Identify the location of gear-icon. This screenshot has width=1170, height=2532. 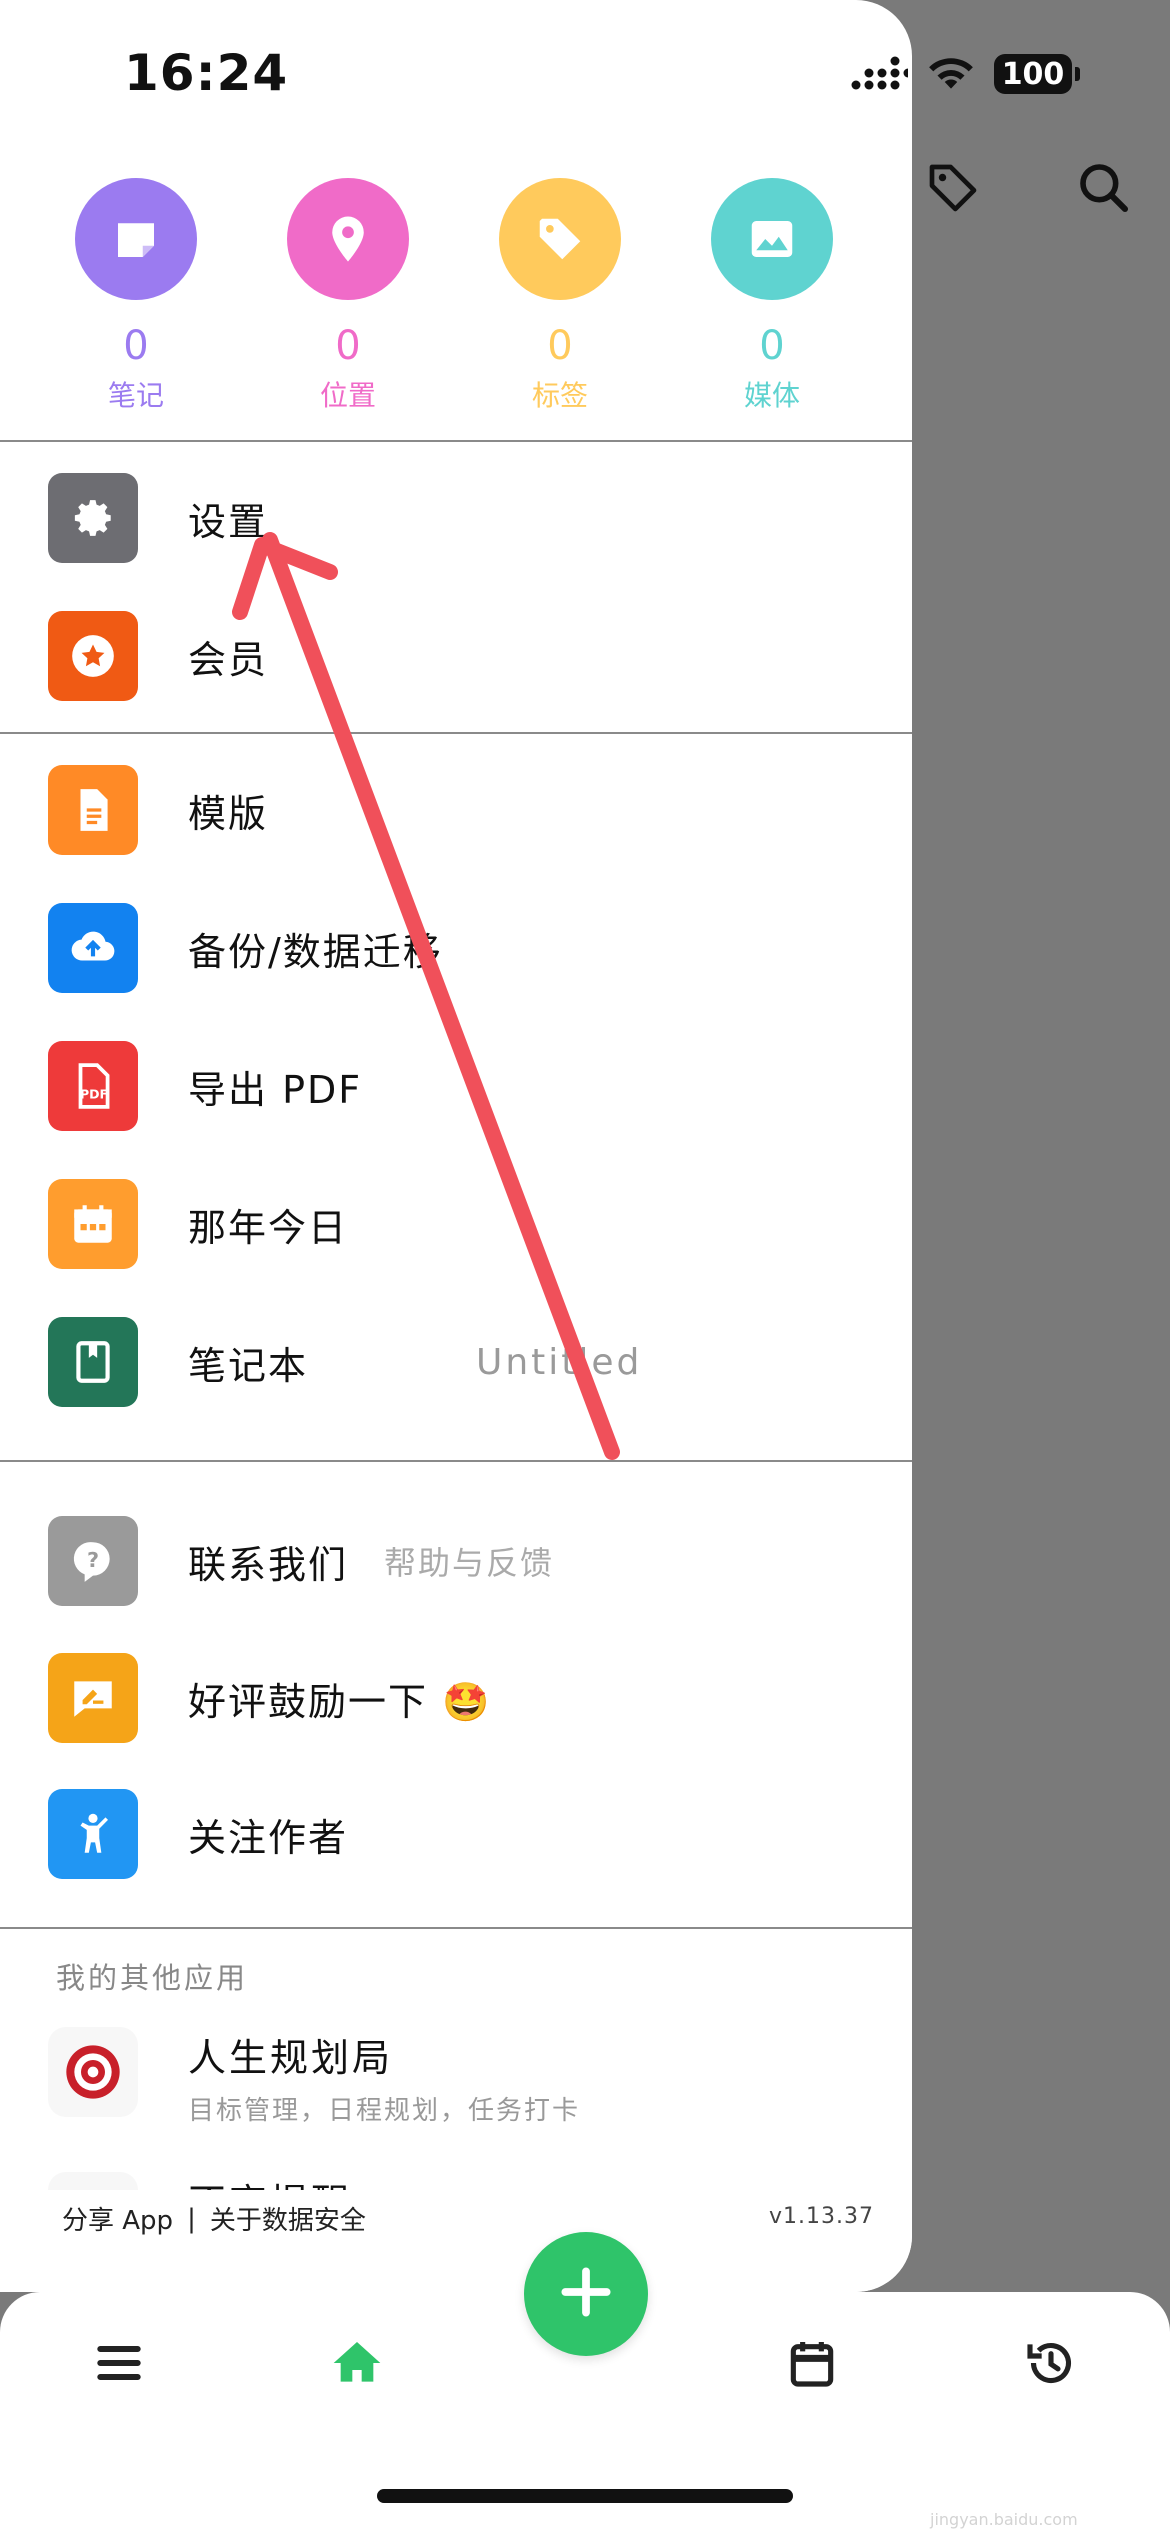
(93, 518).